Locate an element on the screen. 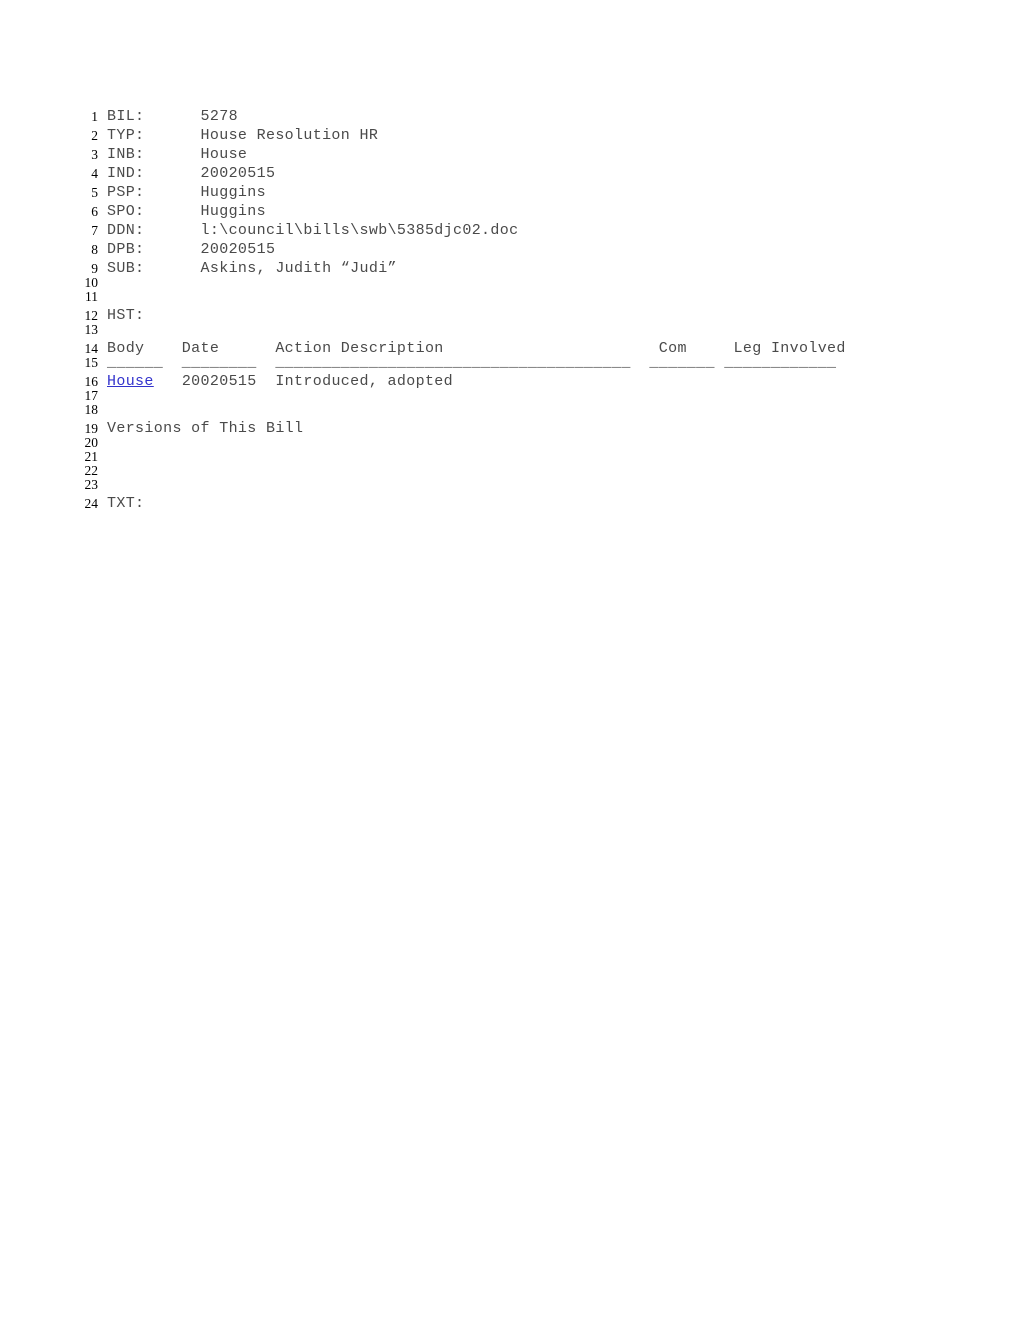 The height and width of the screenshot is (1320, 1020). line-number: 8 is located at coordinates (94, 249).